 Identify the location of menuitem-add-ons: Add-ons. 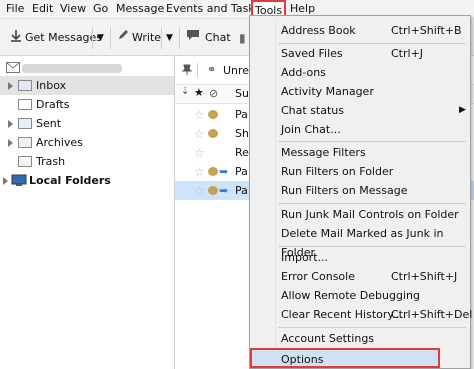
(360, 72).